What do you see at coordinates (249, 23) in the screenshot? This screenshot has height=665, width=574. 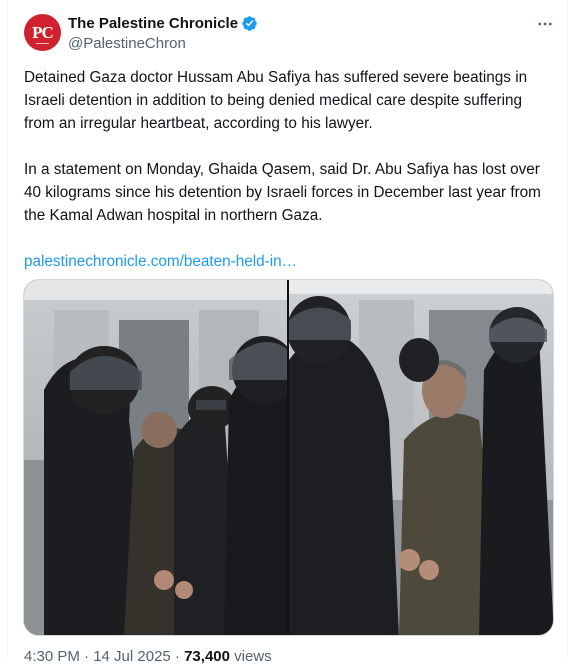 I see `verified-badge-icon` at bounding box center [249, 23].